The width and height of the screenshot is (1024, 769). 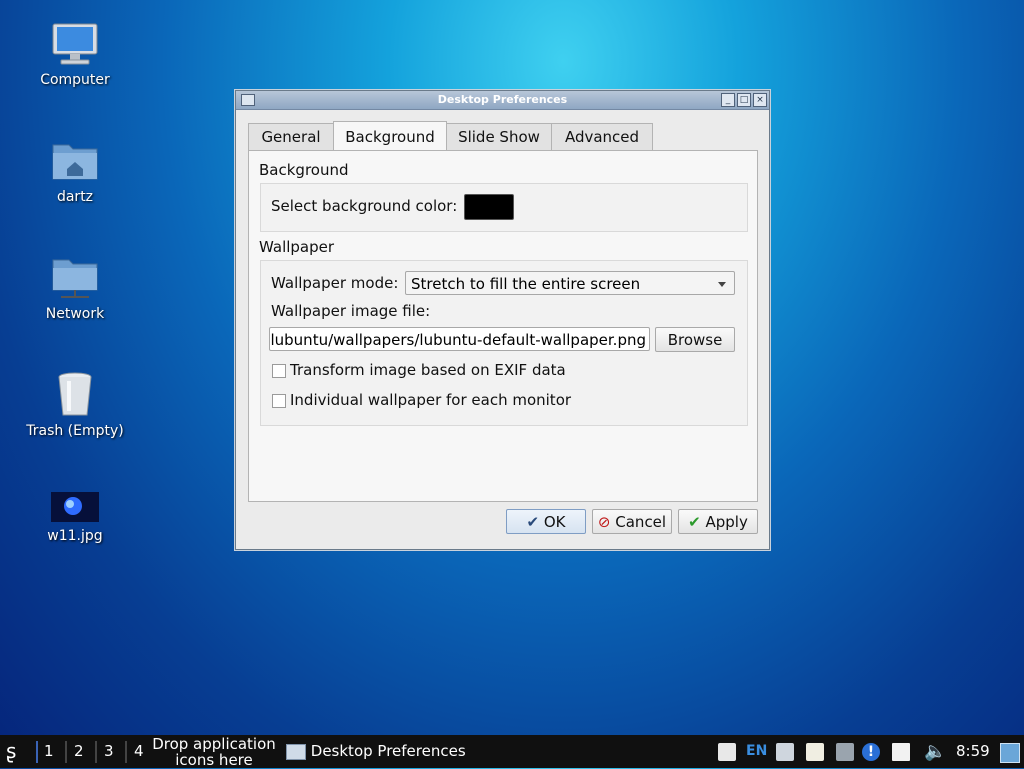 I want to click on home-folder-icon, so click(x=75, y=162).